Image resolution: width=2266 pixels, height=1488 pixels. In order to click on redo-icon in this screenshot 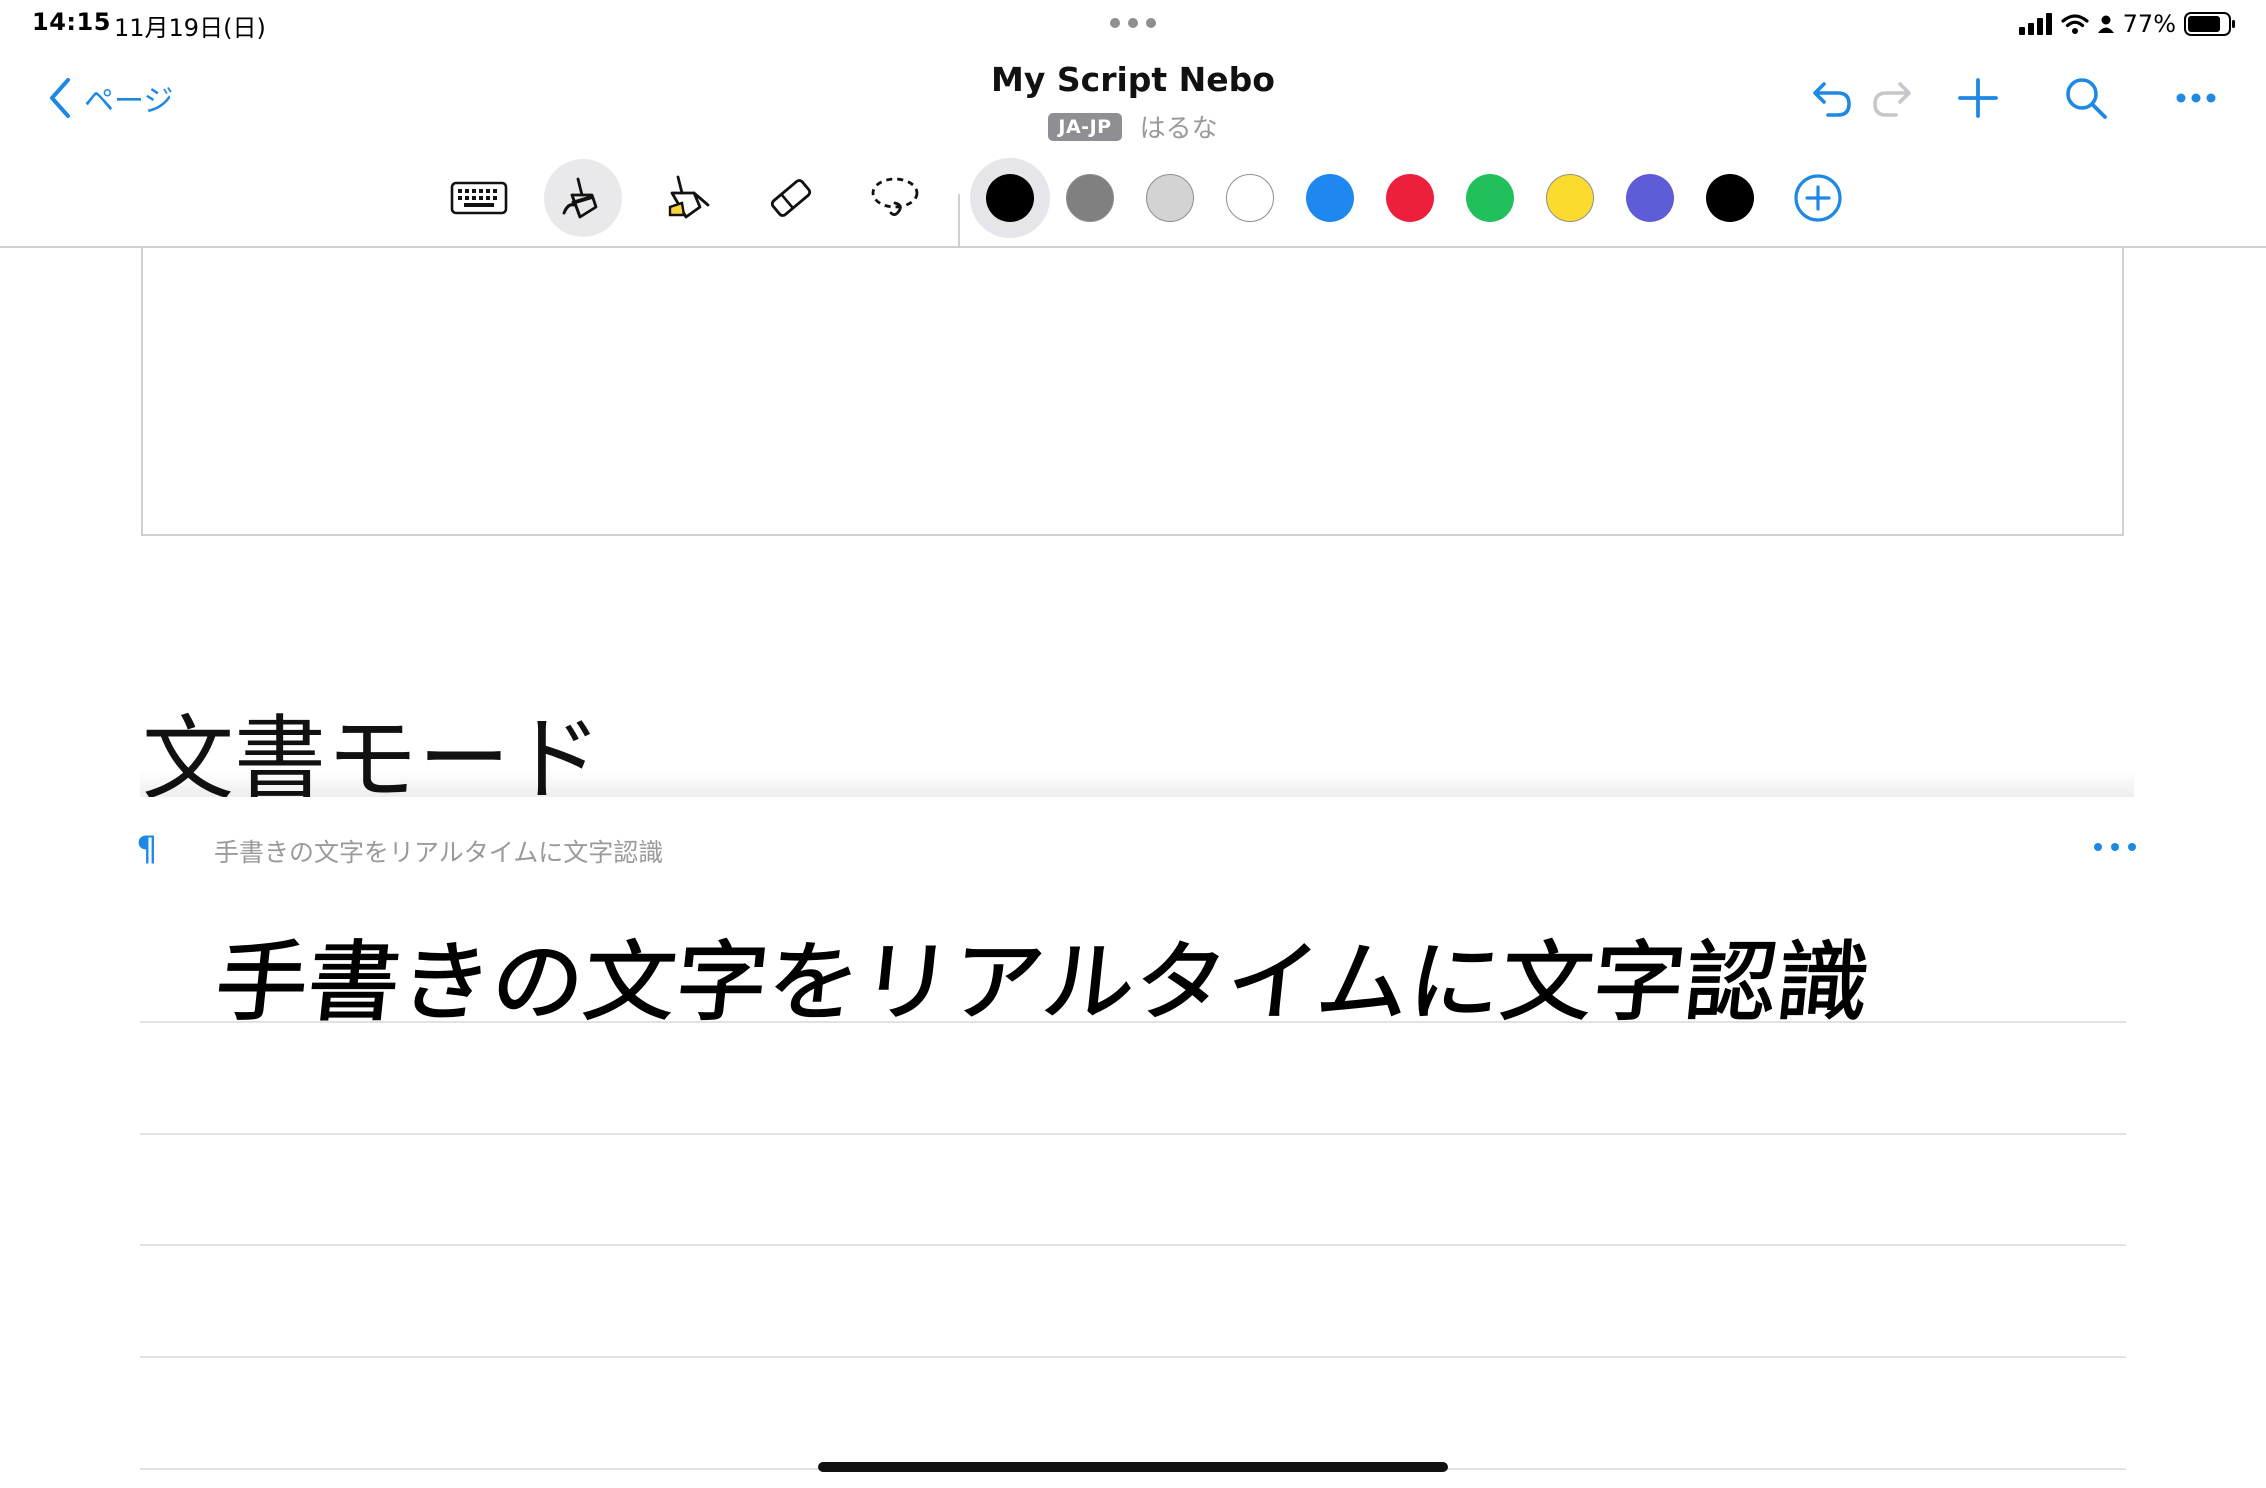, I will do `click(1892, 99)`.